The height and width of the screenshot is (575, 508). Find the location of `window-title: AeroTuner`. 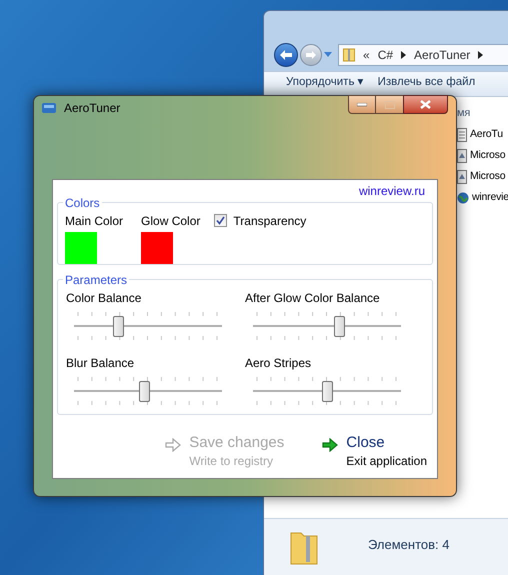

window-title: AeroTuner is located at coordinates (92, 108).